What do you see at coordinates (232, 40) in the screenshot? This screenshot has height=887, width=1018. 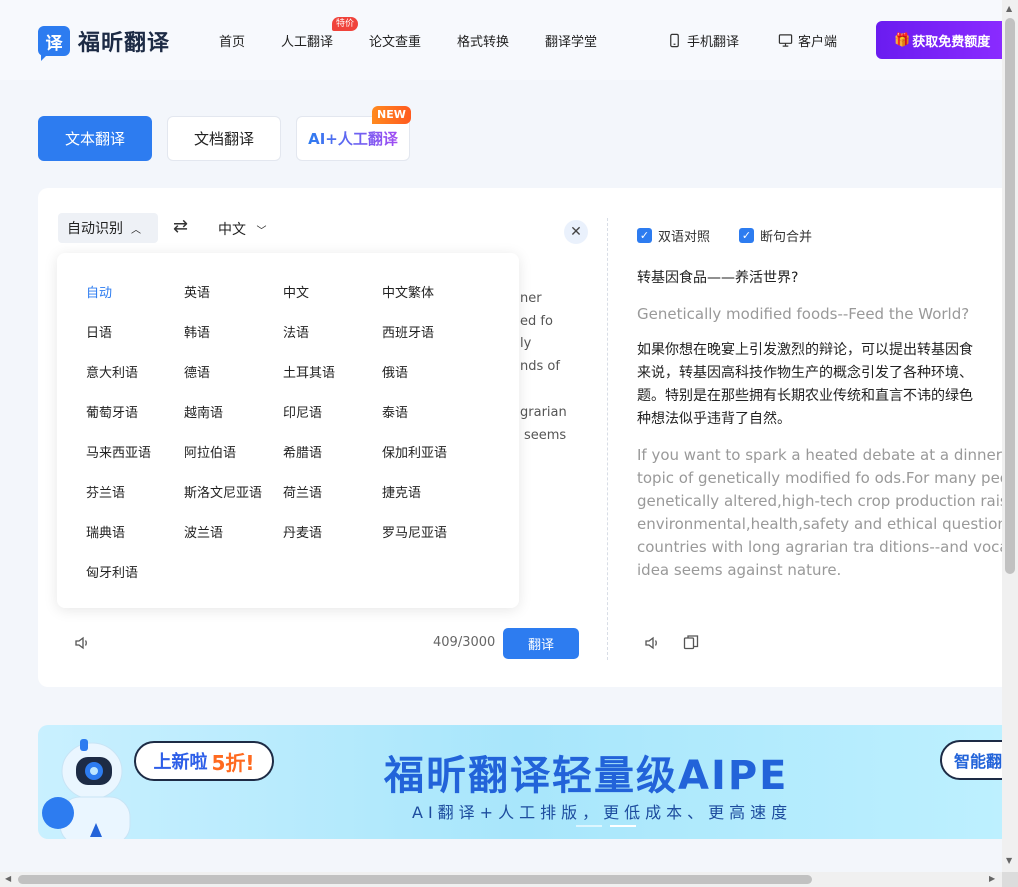 I see `nav-home: 首页` at bounding box center [232, 40].